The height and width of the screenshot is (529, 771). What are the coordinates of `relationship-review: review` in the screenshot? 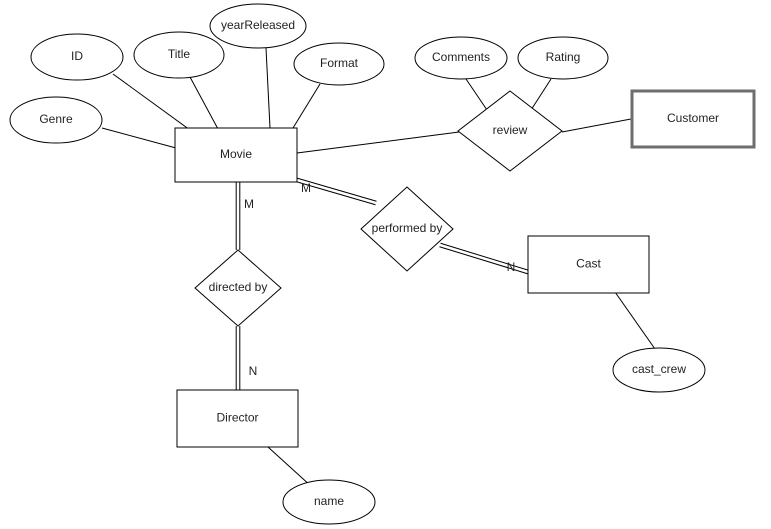 It's located at (510, 131).